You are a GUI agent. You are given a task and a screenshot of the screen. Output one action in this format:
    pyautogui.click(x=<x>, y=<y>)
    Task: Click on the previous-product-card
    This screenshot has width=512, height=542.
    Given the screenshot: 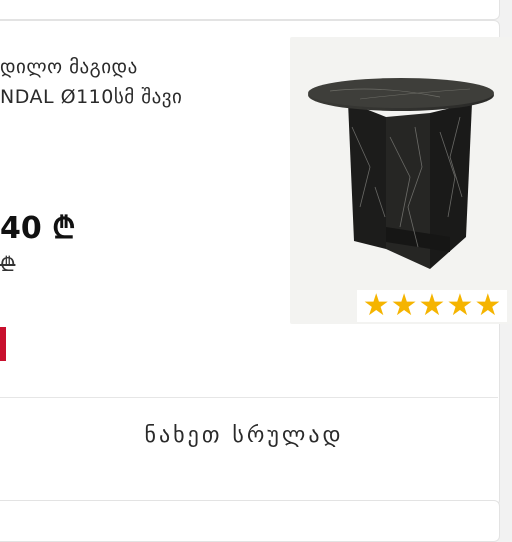 What is the action you would take?
    pyautogui.click(x=250, y=10)
    